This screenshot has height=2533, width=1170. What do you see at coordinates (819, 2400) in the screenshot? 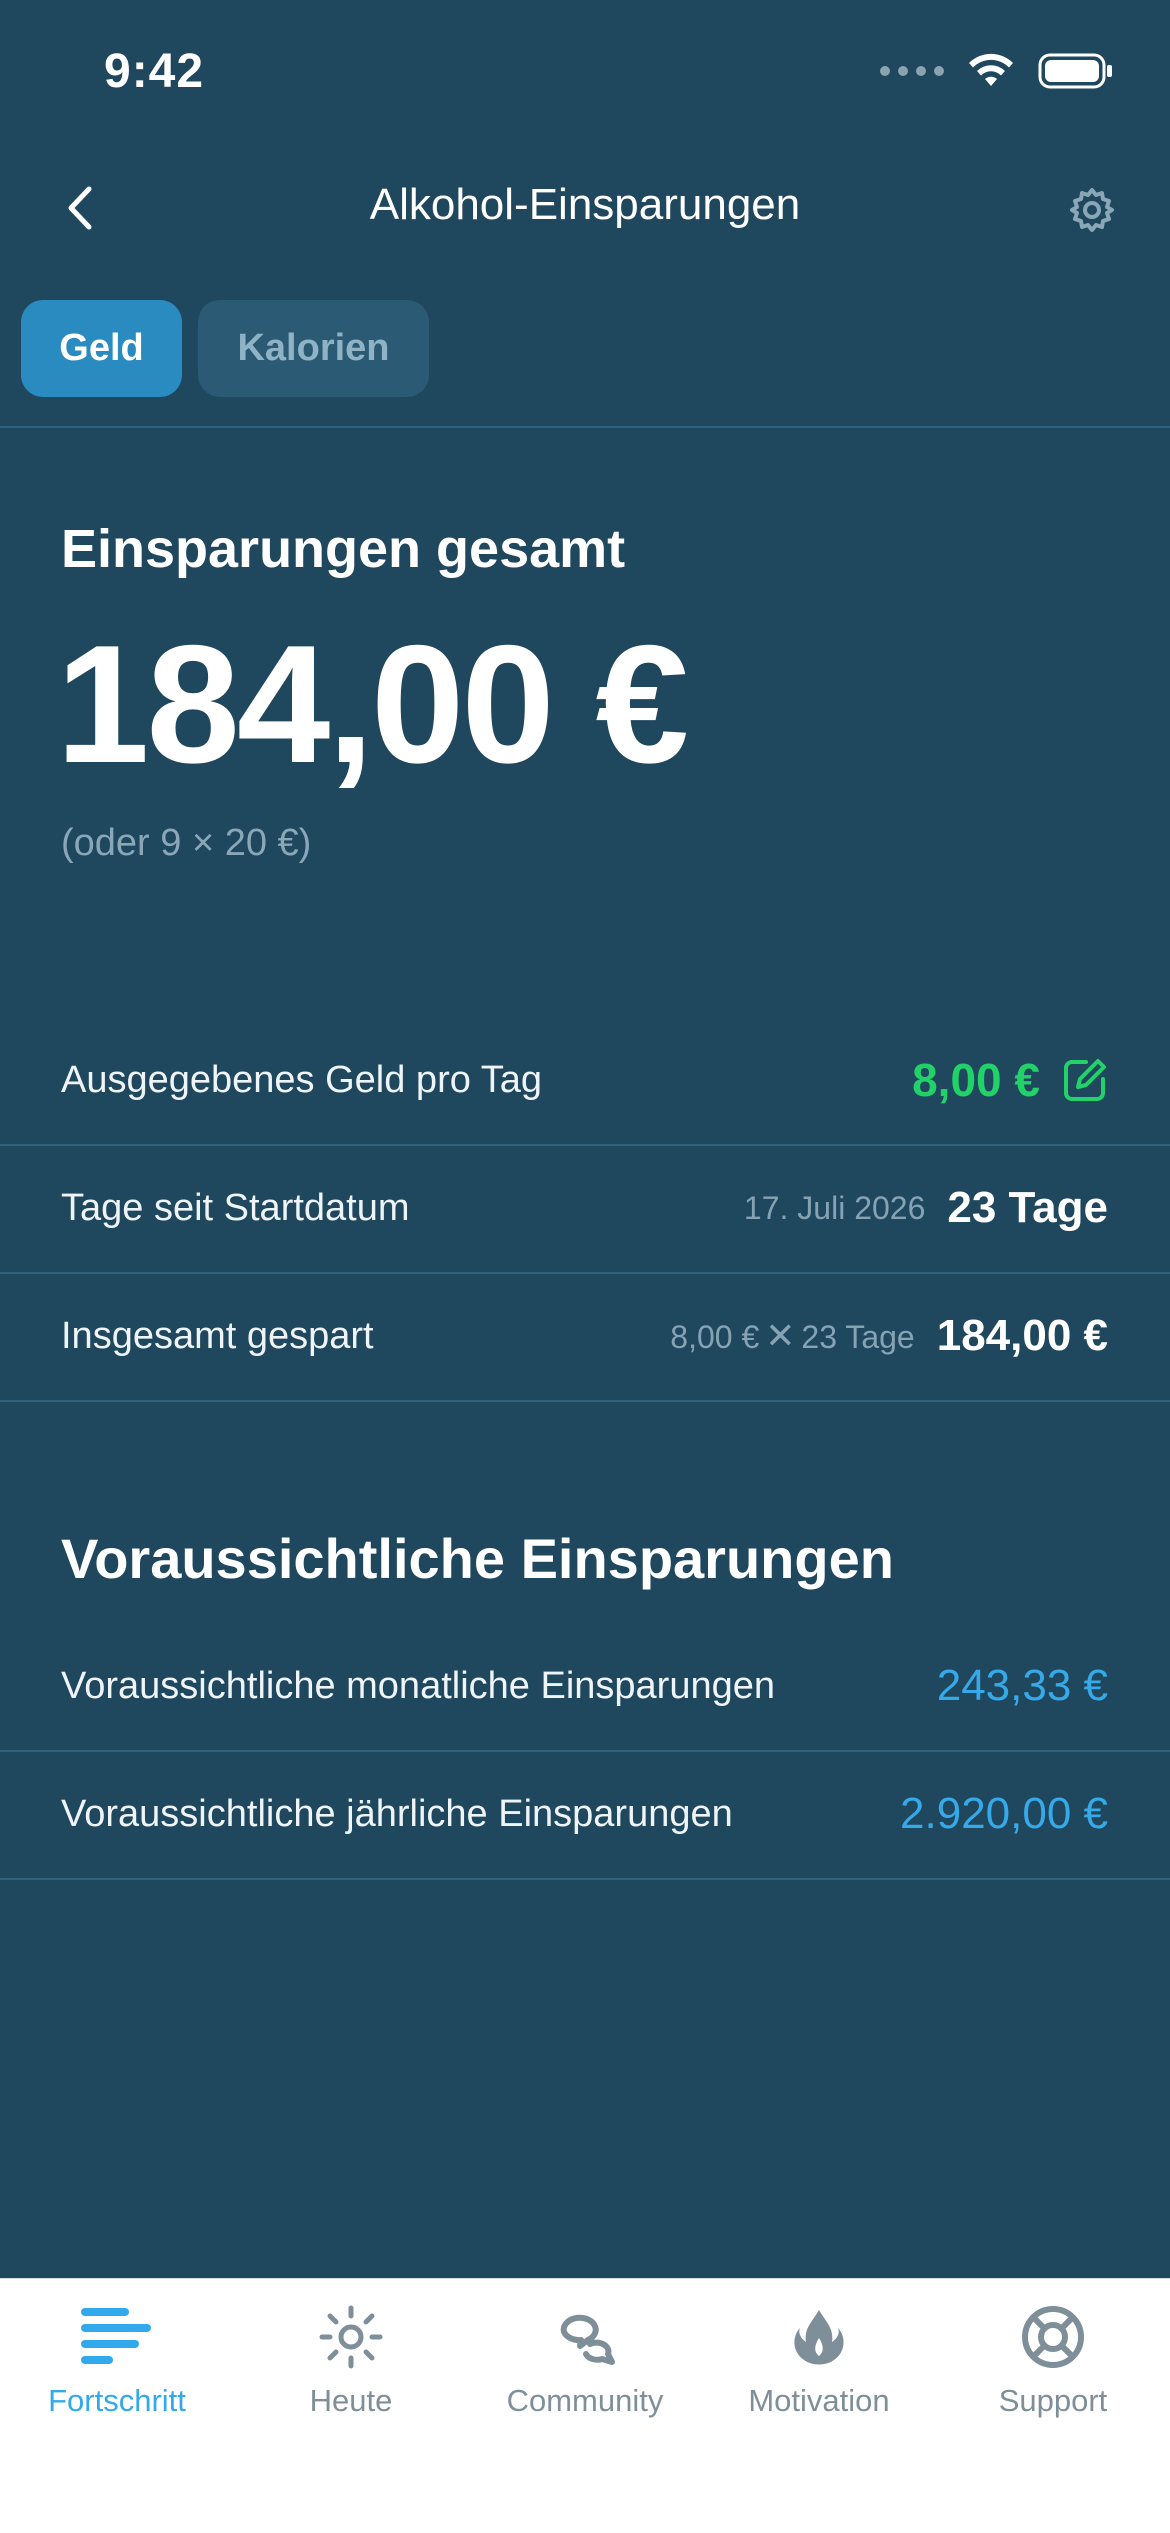
I see `tab-label: Motivation` at bounding box center [819, 2400].